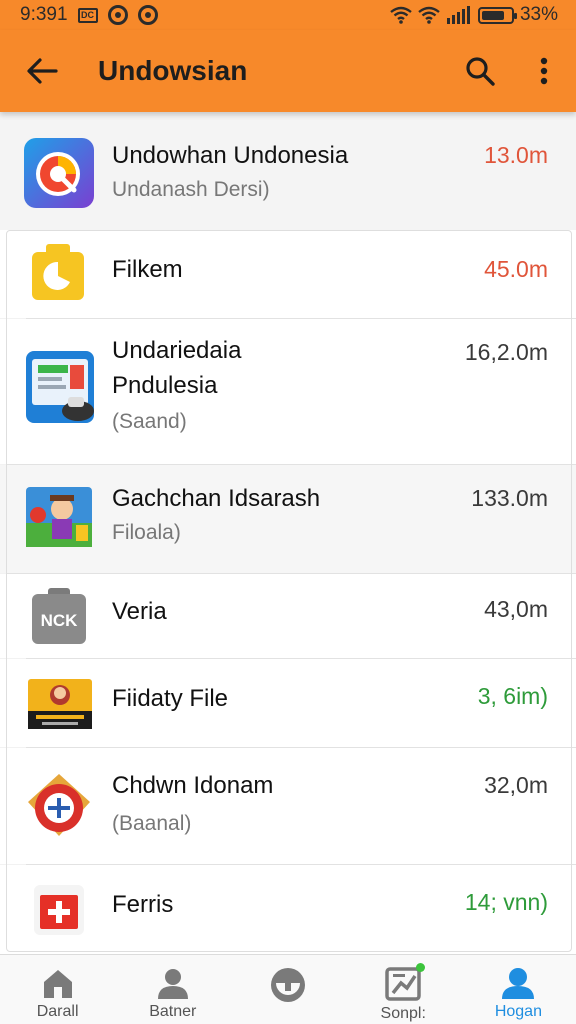 Image resolution: width=576 pixels, height=1024 pixels. I want to click on status-time: 9:391, so click(44, 14).